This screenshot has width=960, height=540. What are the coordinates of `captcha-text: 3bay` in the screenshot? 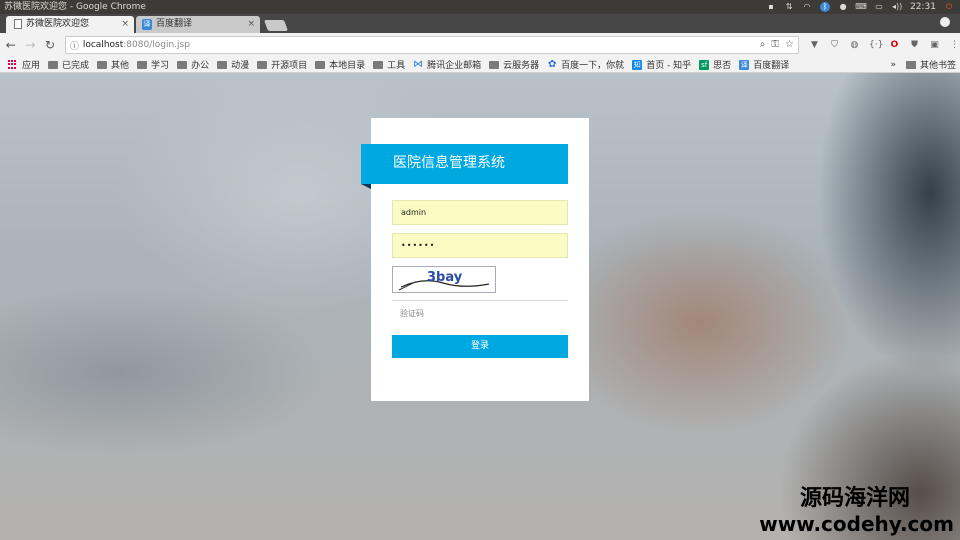 It's located at (445, 277).